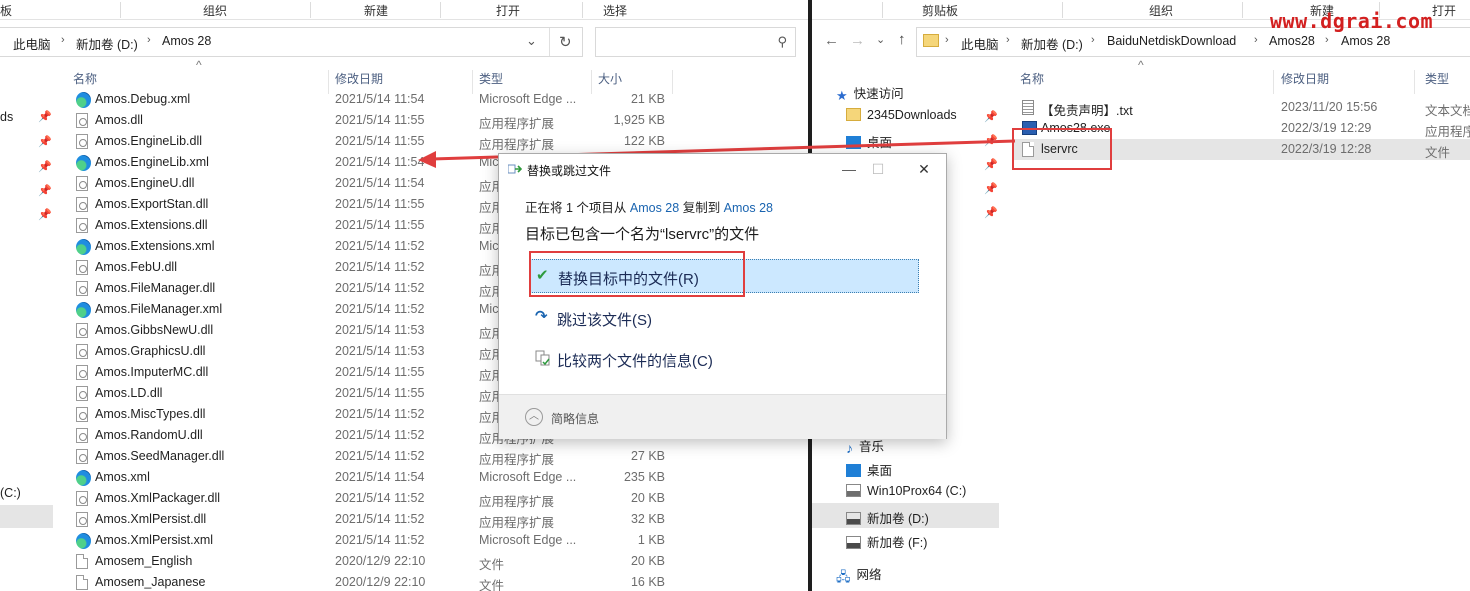 The height and width of the screenshot is (591, 1470). Describe the element at coordinates (575, 418) in the screenshot. I see `fewer-details-toggle: 简略信息` at that location.